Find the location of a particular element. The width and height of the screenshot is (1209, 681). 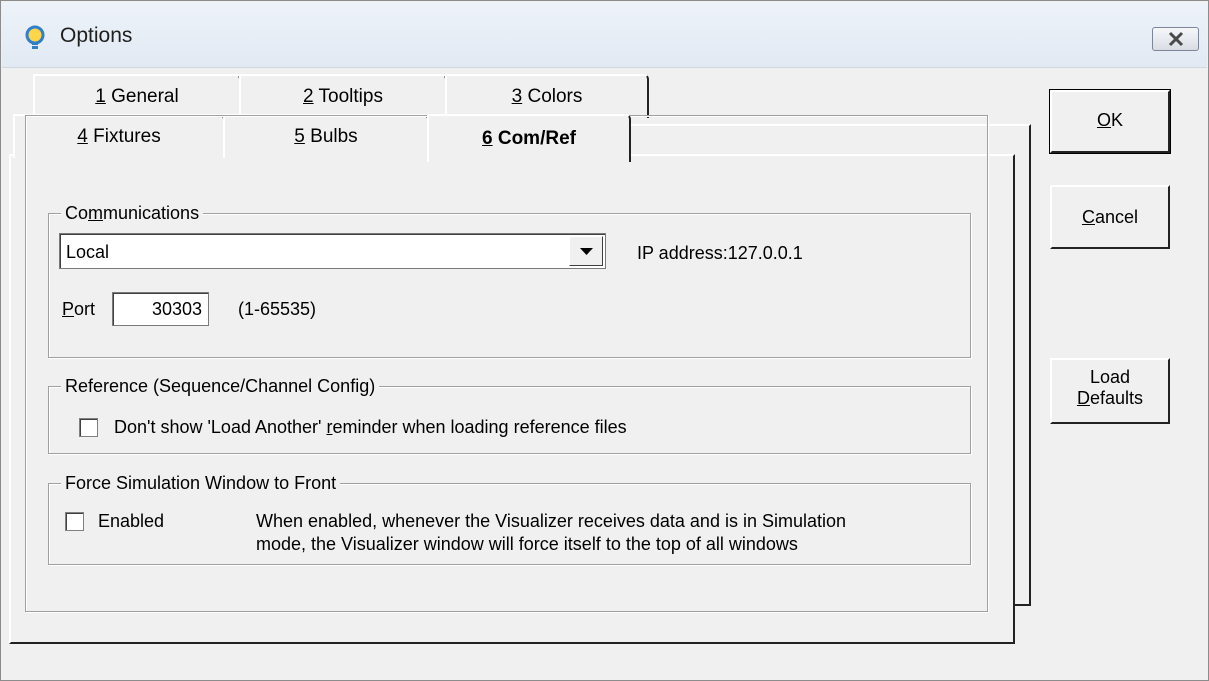

close-button is located at coordinates (1175, 39).